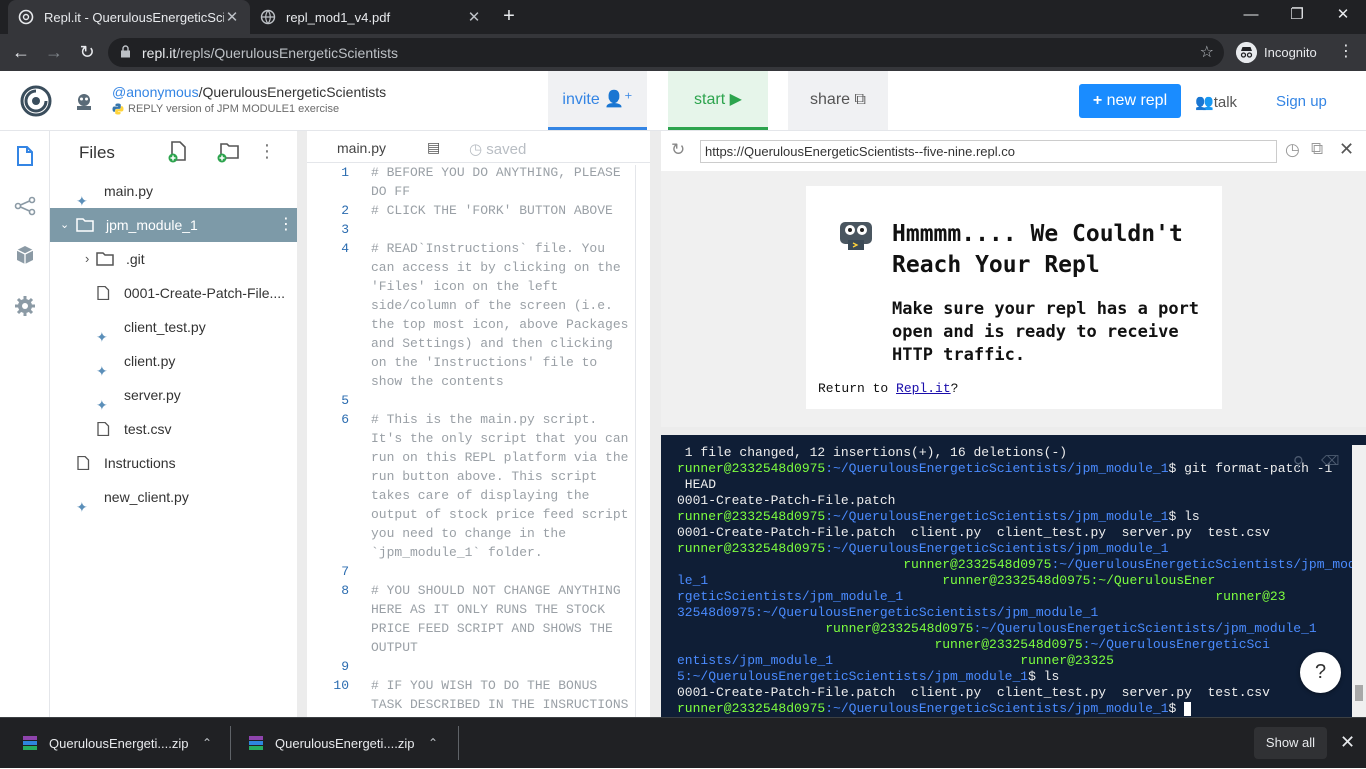 The width and height of the screenshot is (1366, 769). I want to click on line-number: 6, so click(345, 419).